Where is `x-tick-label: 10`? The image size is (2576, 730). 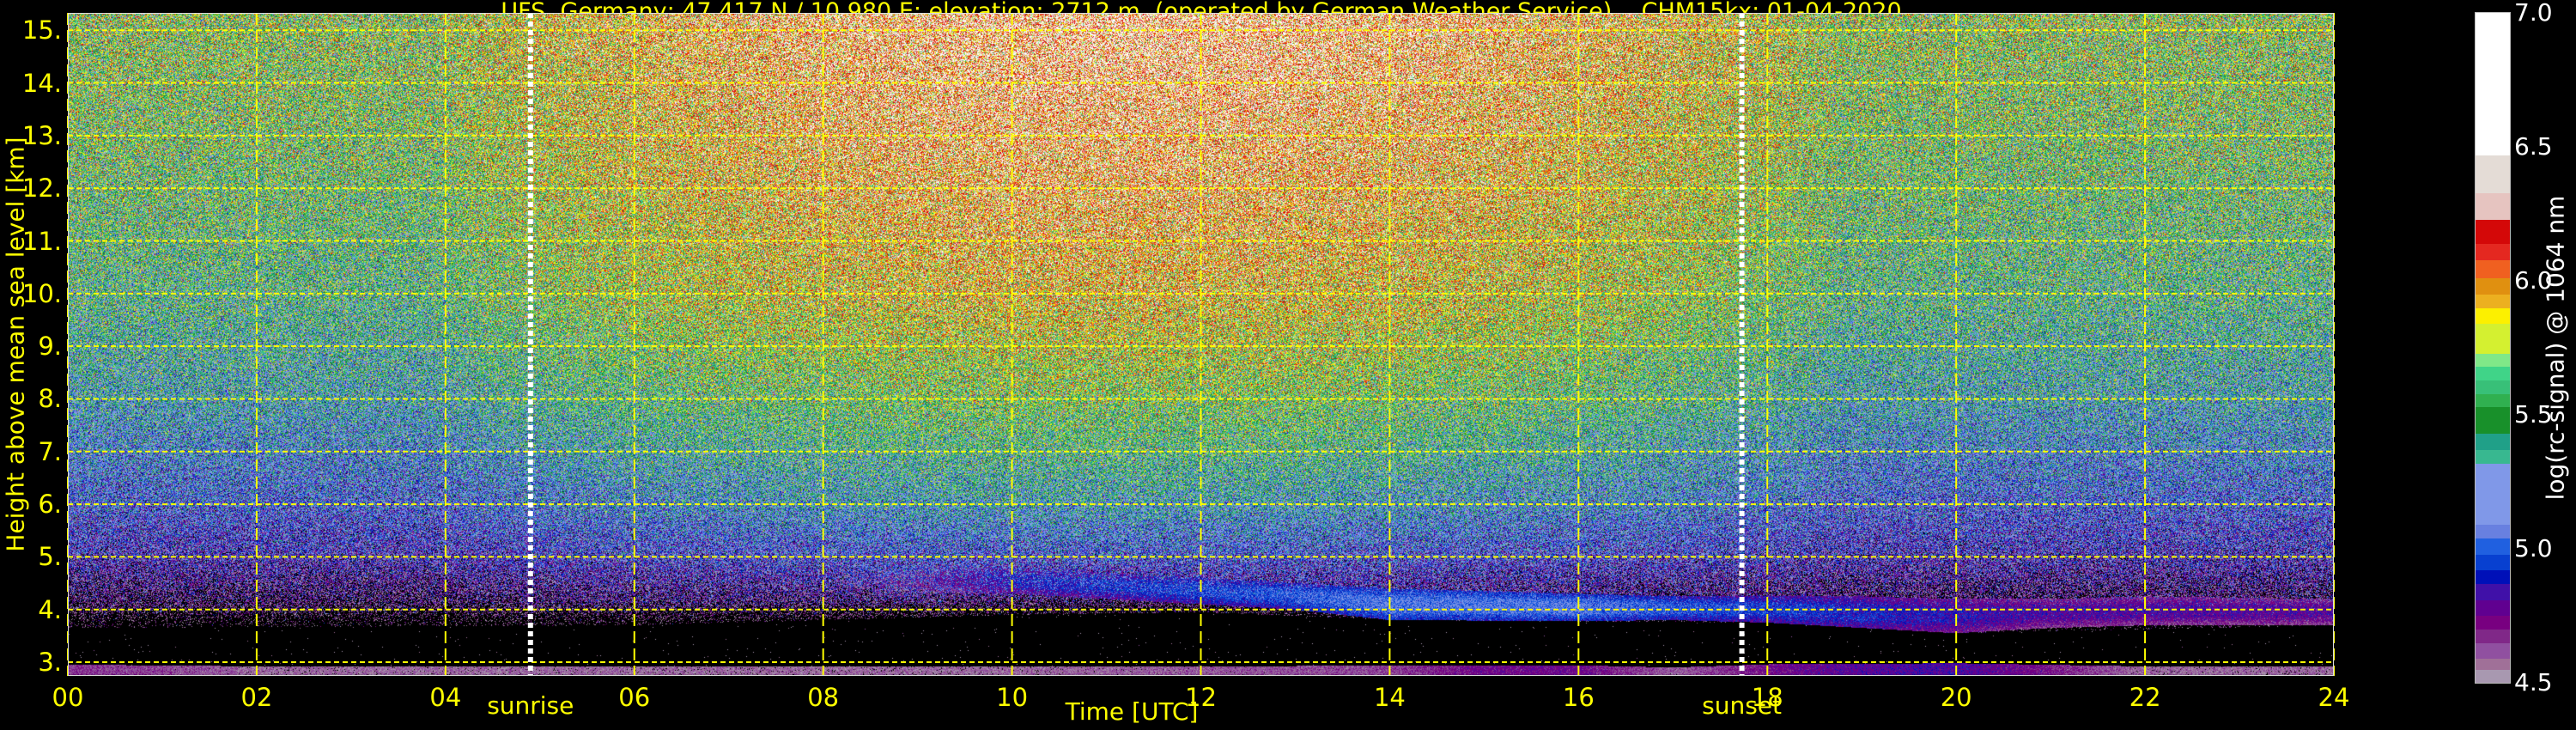
x-tick-label: 10 is located at coordinates (1013, 697).